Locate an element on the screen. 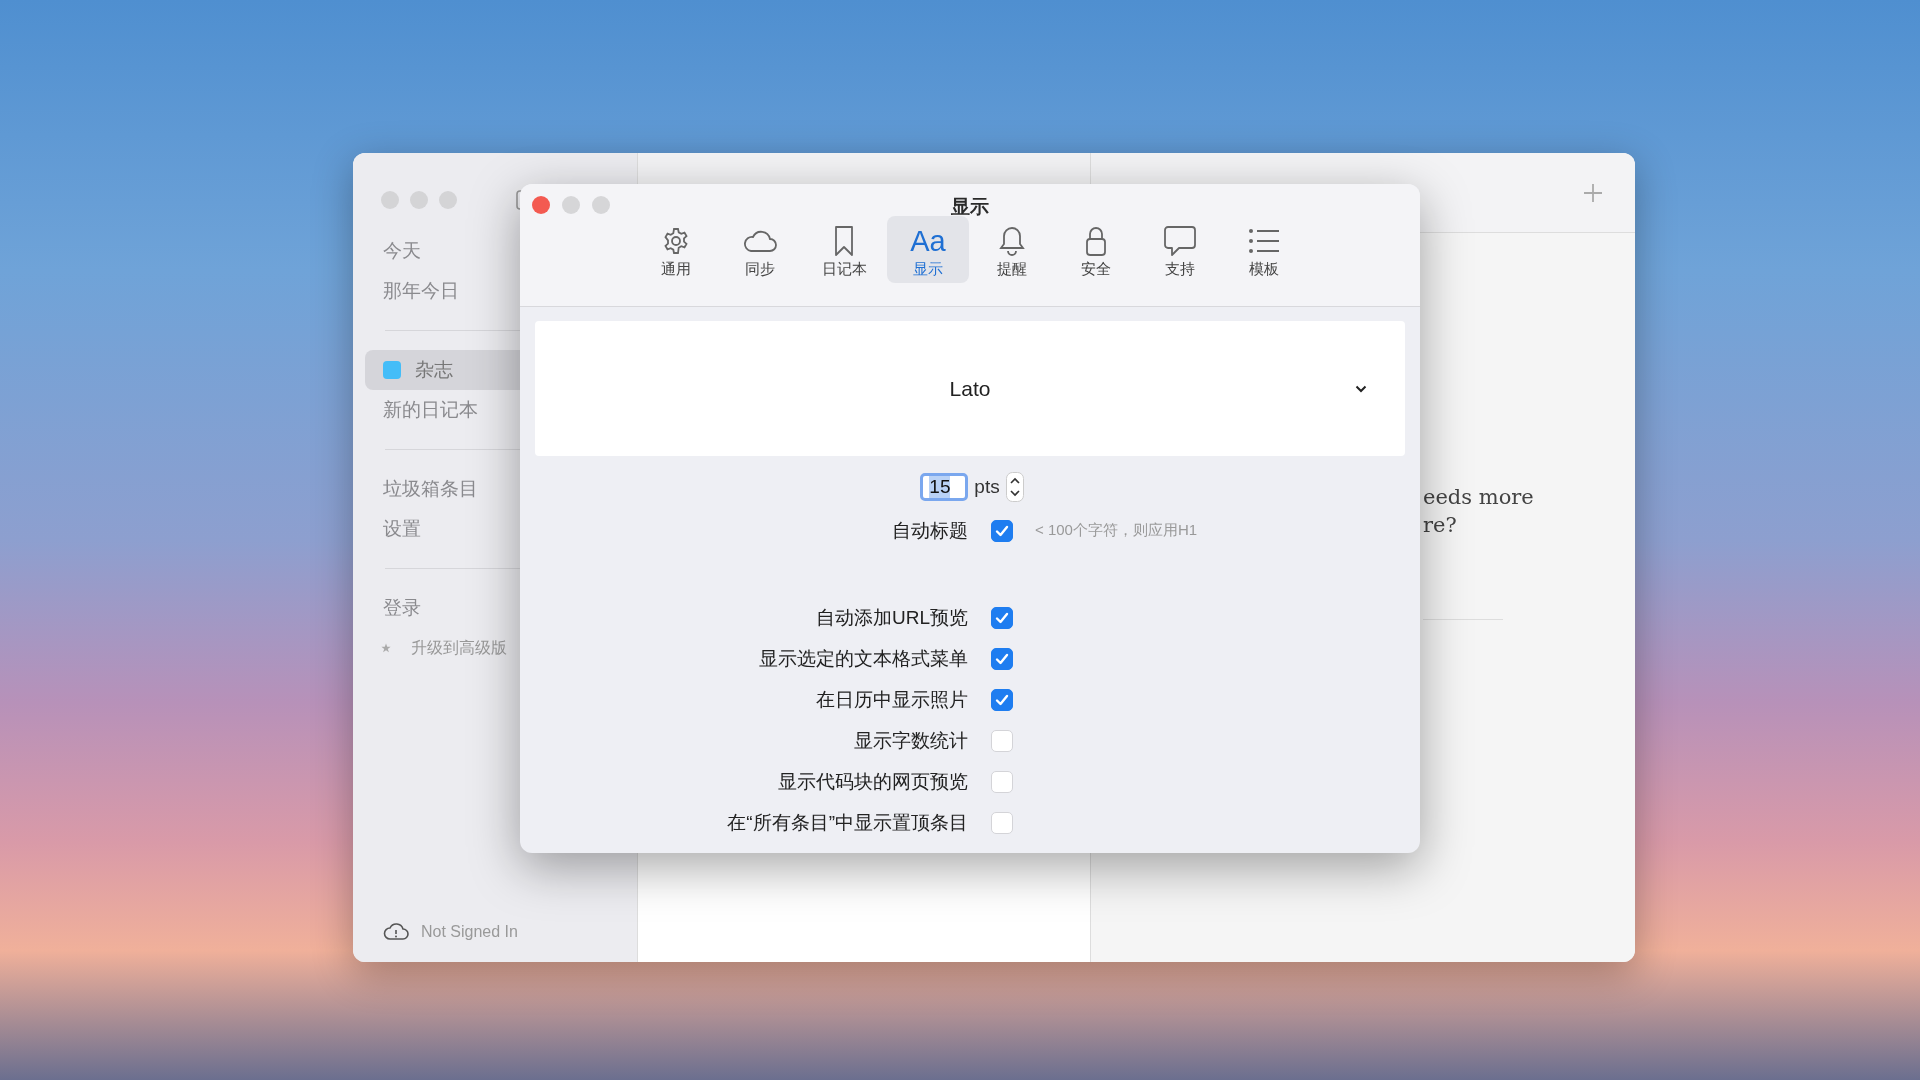 The image size is (1920, 1080). option-hint: < 100个字符，则应用H1 is located at coordinates (1116, 530).